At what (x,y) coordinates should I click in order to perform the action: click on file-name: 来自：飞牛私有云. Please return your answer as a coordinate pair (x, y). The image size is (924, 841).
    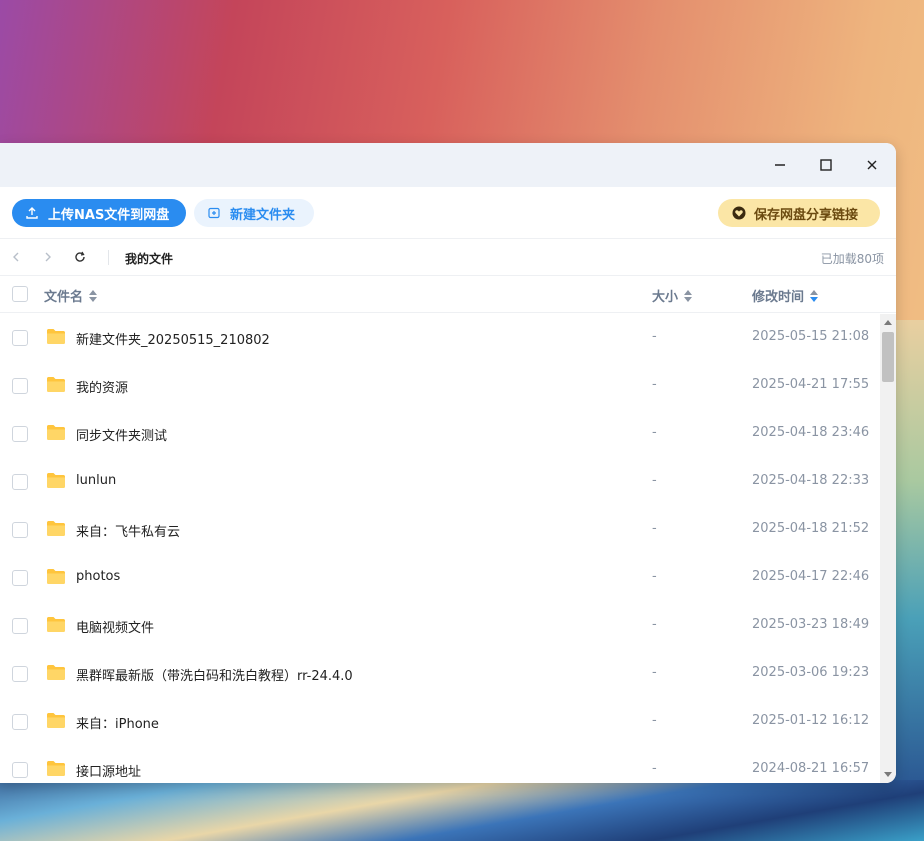
    Looking at the image, I should click on (128, 532).